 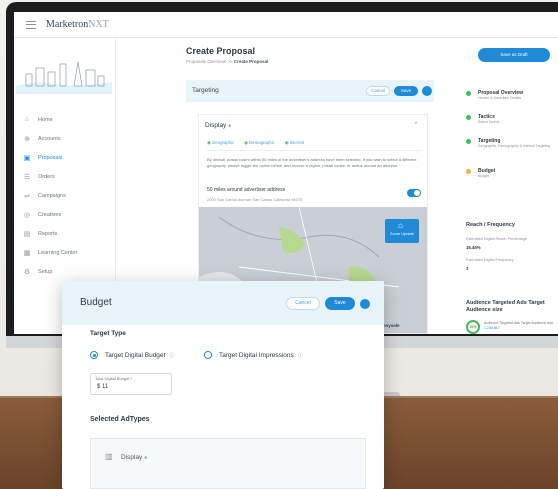 I want to click on sidebar-item-label: Proposals, so click(x=50, y=157).